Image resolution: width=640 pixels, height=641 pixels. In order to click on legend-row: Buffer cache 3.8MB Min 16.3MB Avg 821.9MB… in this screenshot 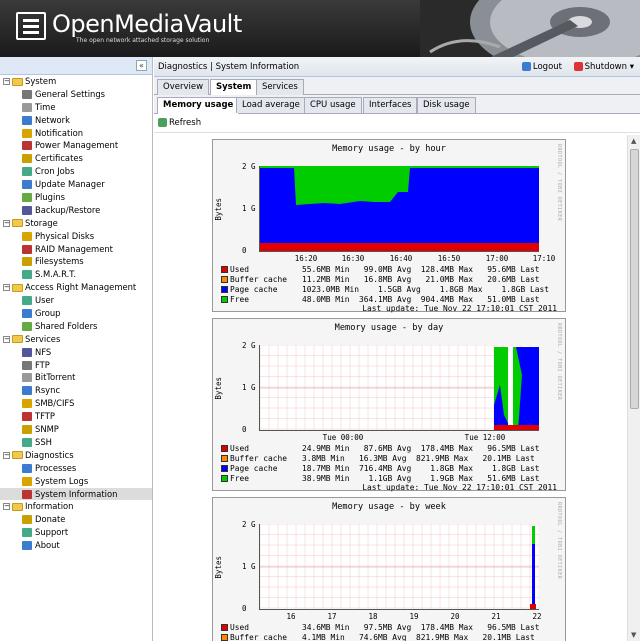, I will do `click(392, 459)`.